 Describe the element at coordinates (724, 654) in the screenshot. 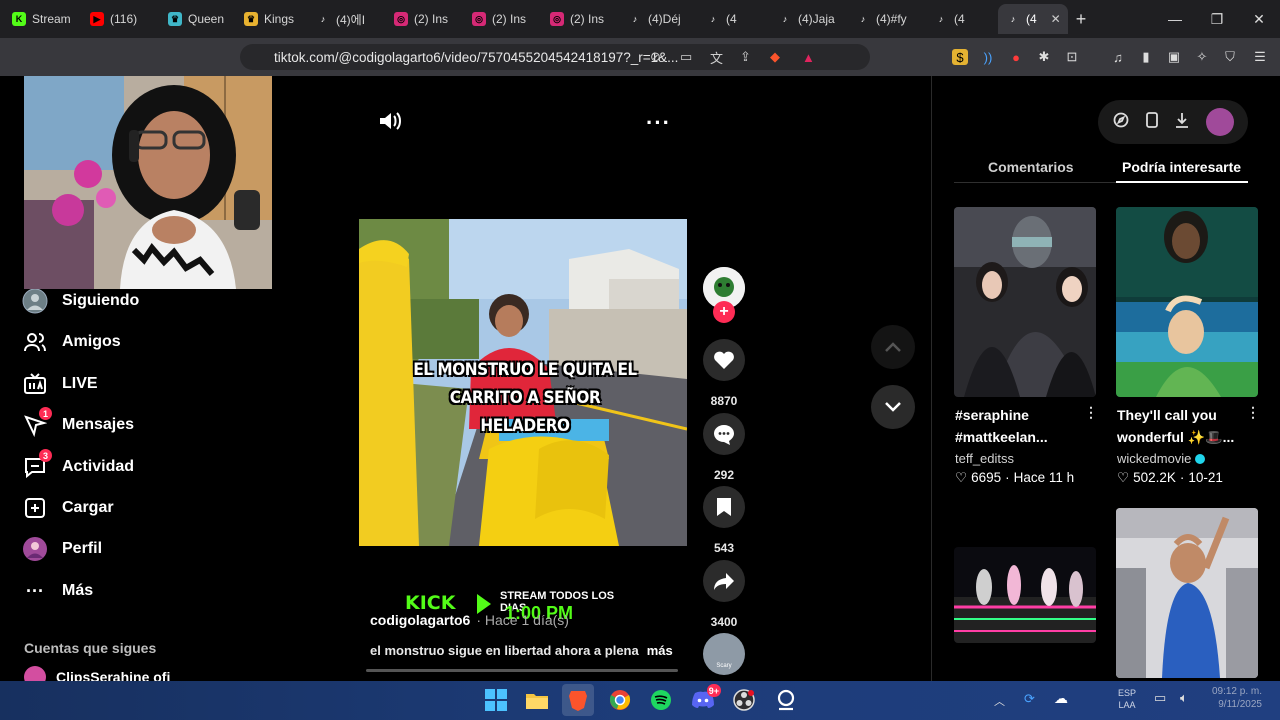

I see `music-disc-button: Scary` at that location.